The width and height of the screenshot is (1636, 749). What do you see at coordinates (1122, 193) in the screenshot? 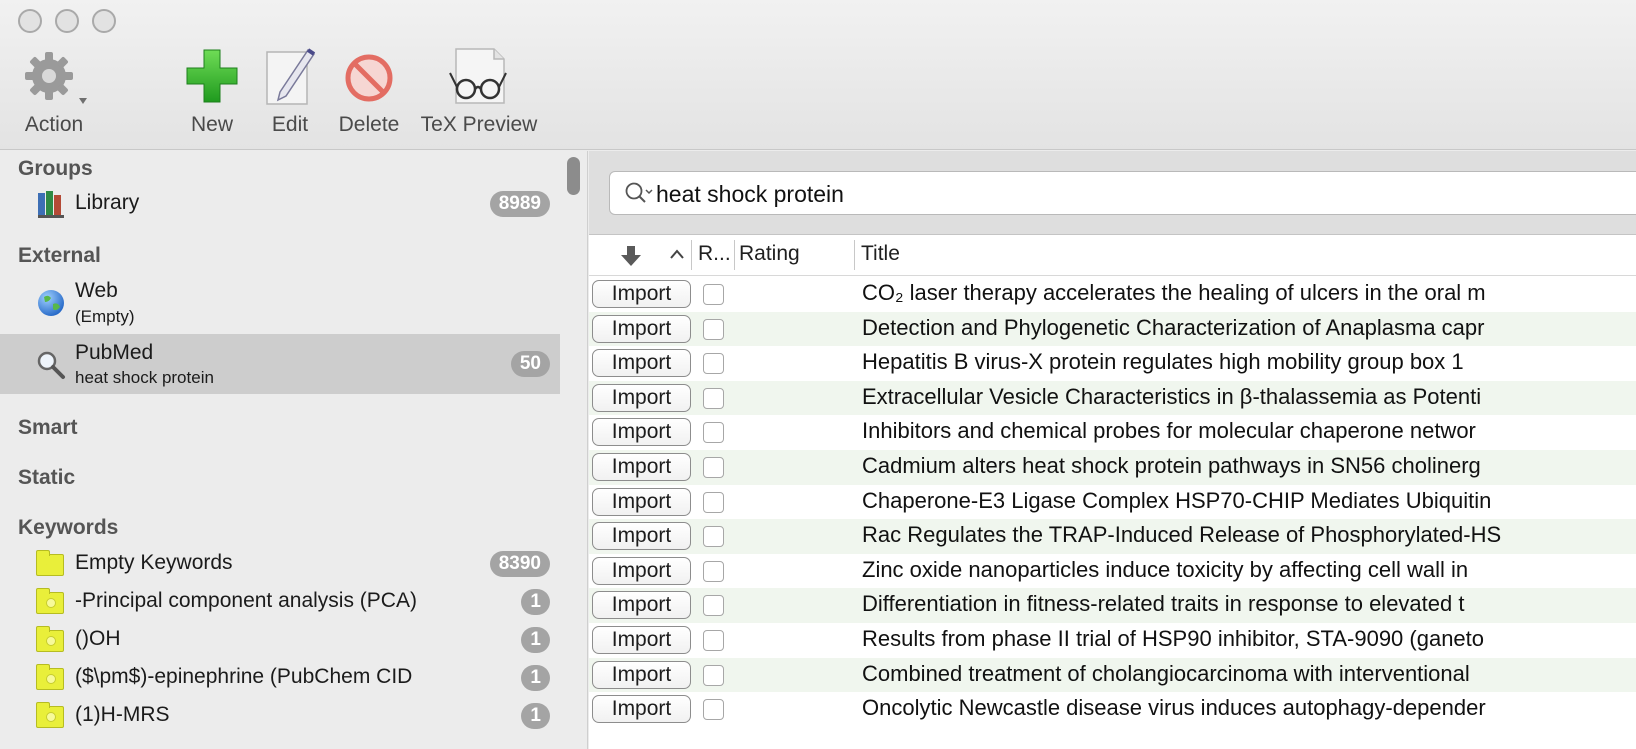
I see `search-input: heat shock protein` at bounding box center [1122, 193].